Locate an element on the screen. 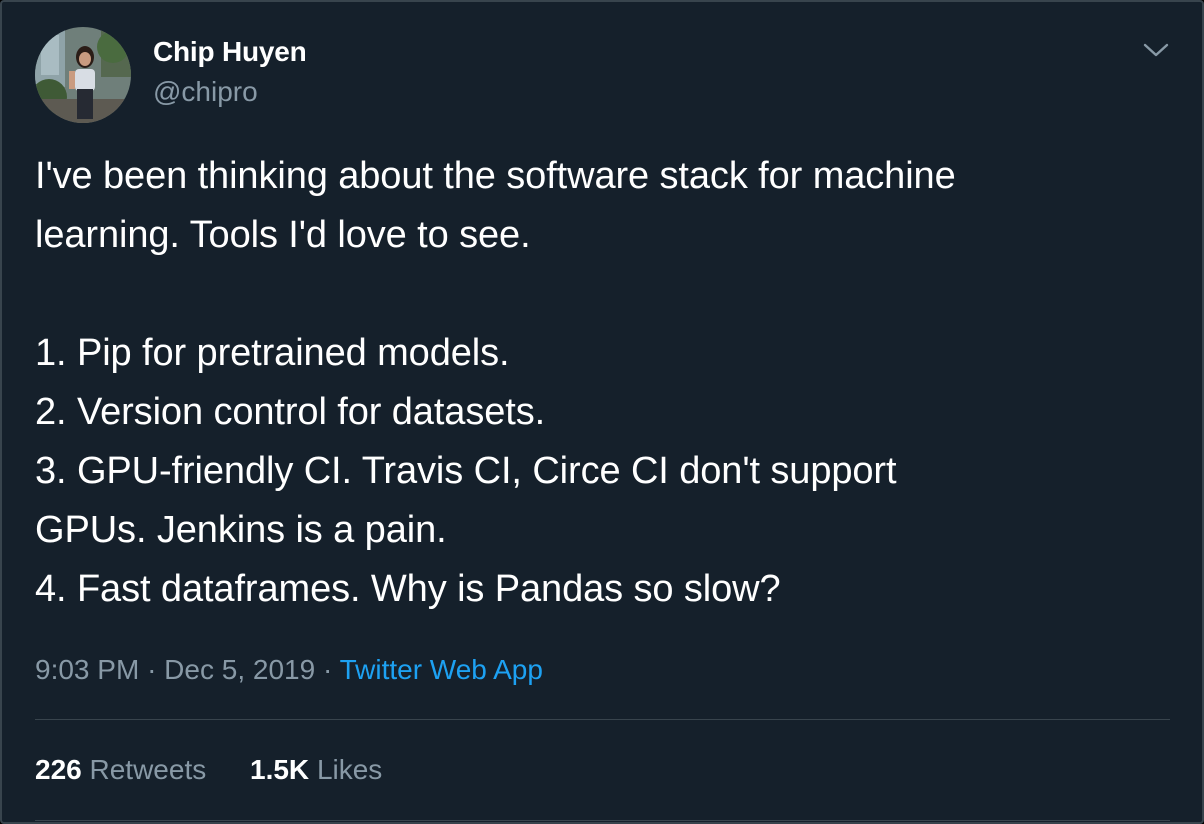 Image resolution: width=1204 pixels, height=824 pixels. likes-count: 1.5K is located at coordinates (280, 769).